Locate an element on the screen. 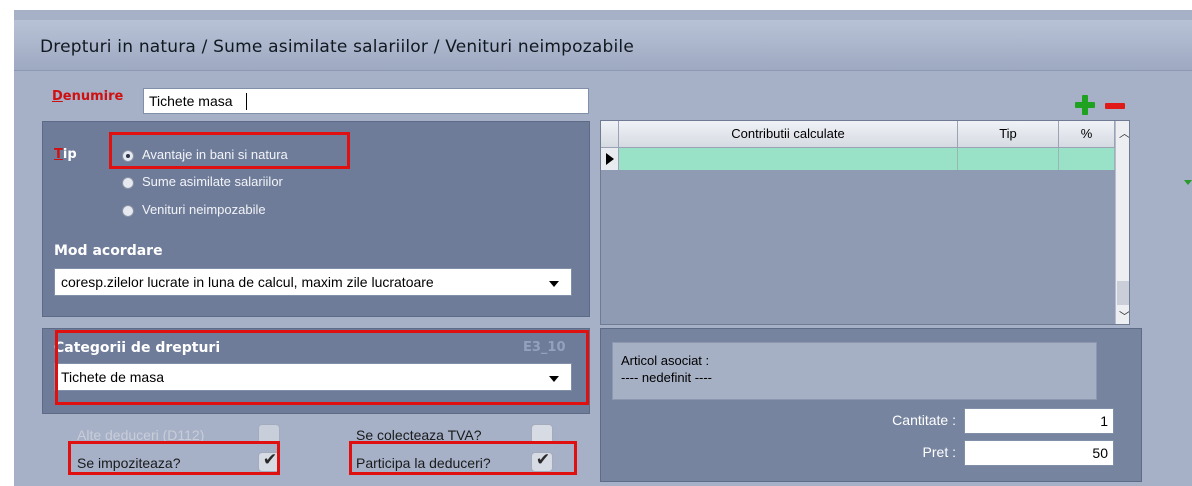 This screenshot has width=1192, height=486. option-sume-asimilate: Sume asimilate salariilor is located at coordinates (212, 181).